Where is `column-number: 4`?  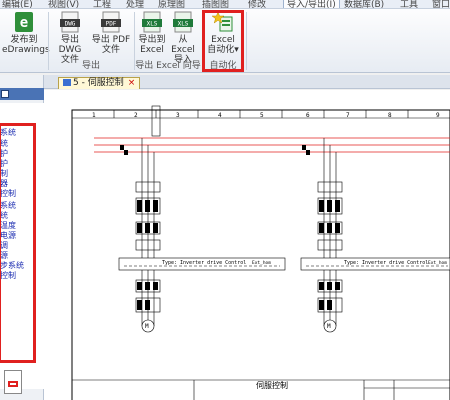
column-number: 4 is located at coordinates (220, 115).